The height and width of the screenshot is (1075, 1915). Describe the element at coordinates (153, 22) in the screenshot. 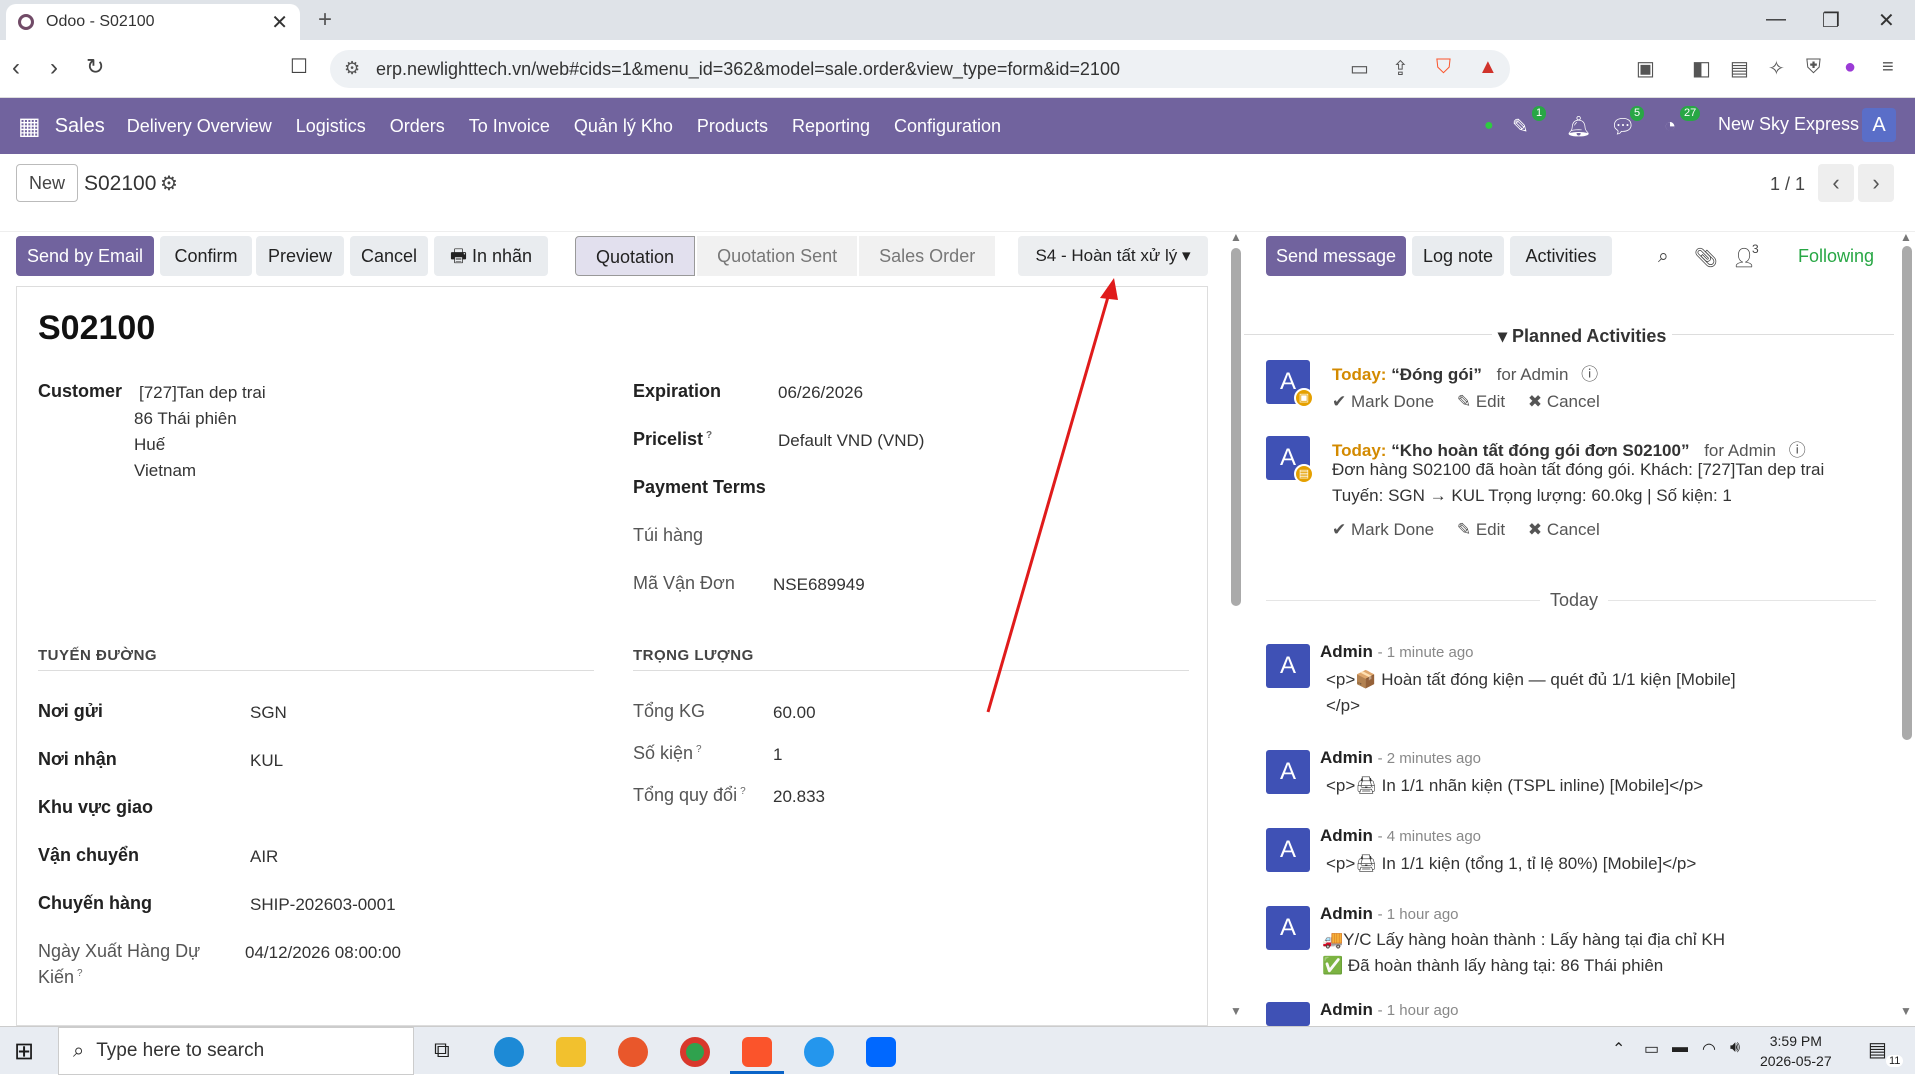

I see `browser-tab: Odoo - S02100 ✕` at that location.